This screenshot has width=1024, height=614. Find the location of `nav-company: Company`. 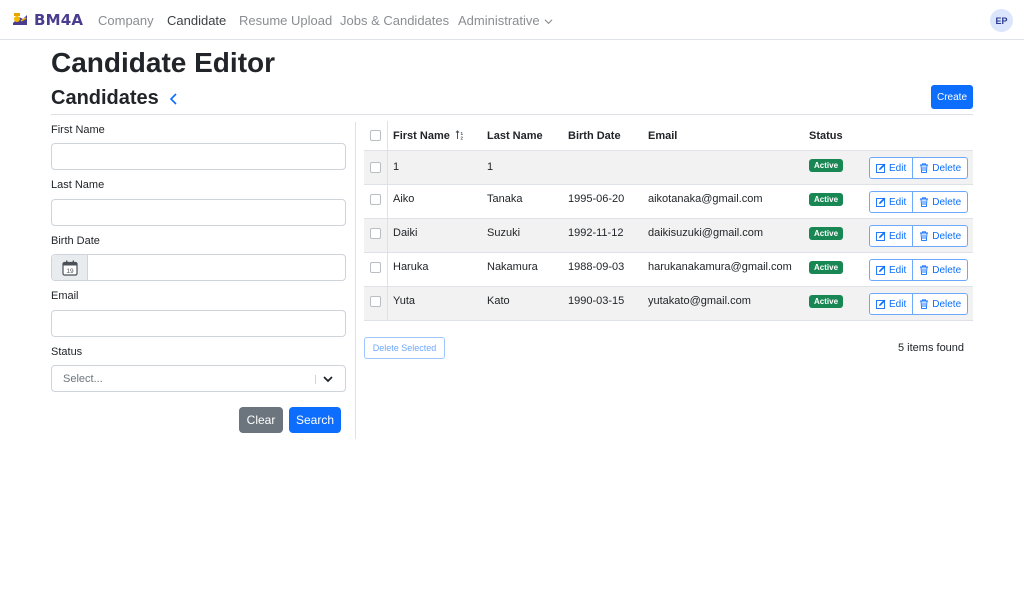

nav-company: Company is located at coordinates (126, 20).